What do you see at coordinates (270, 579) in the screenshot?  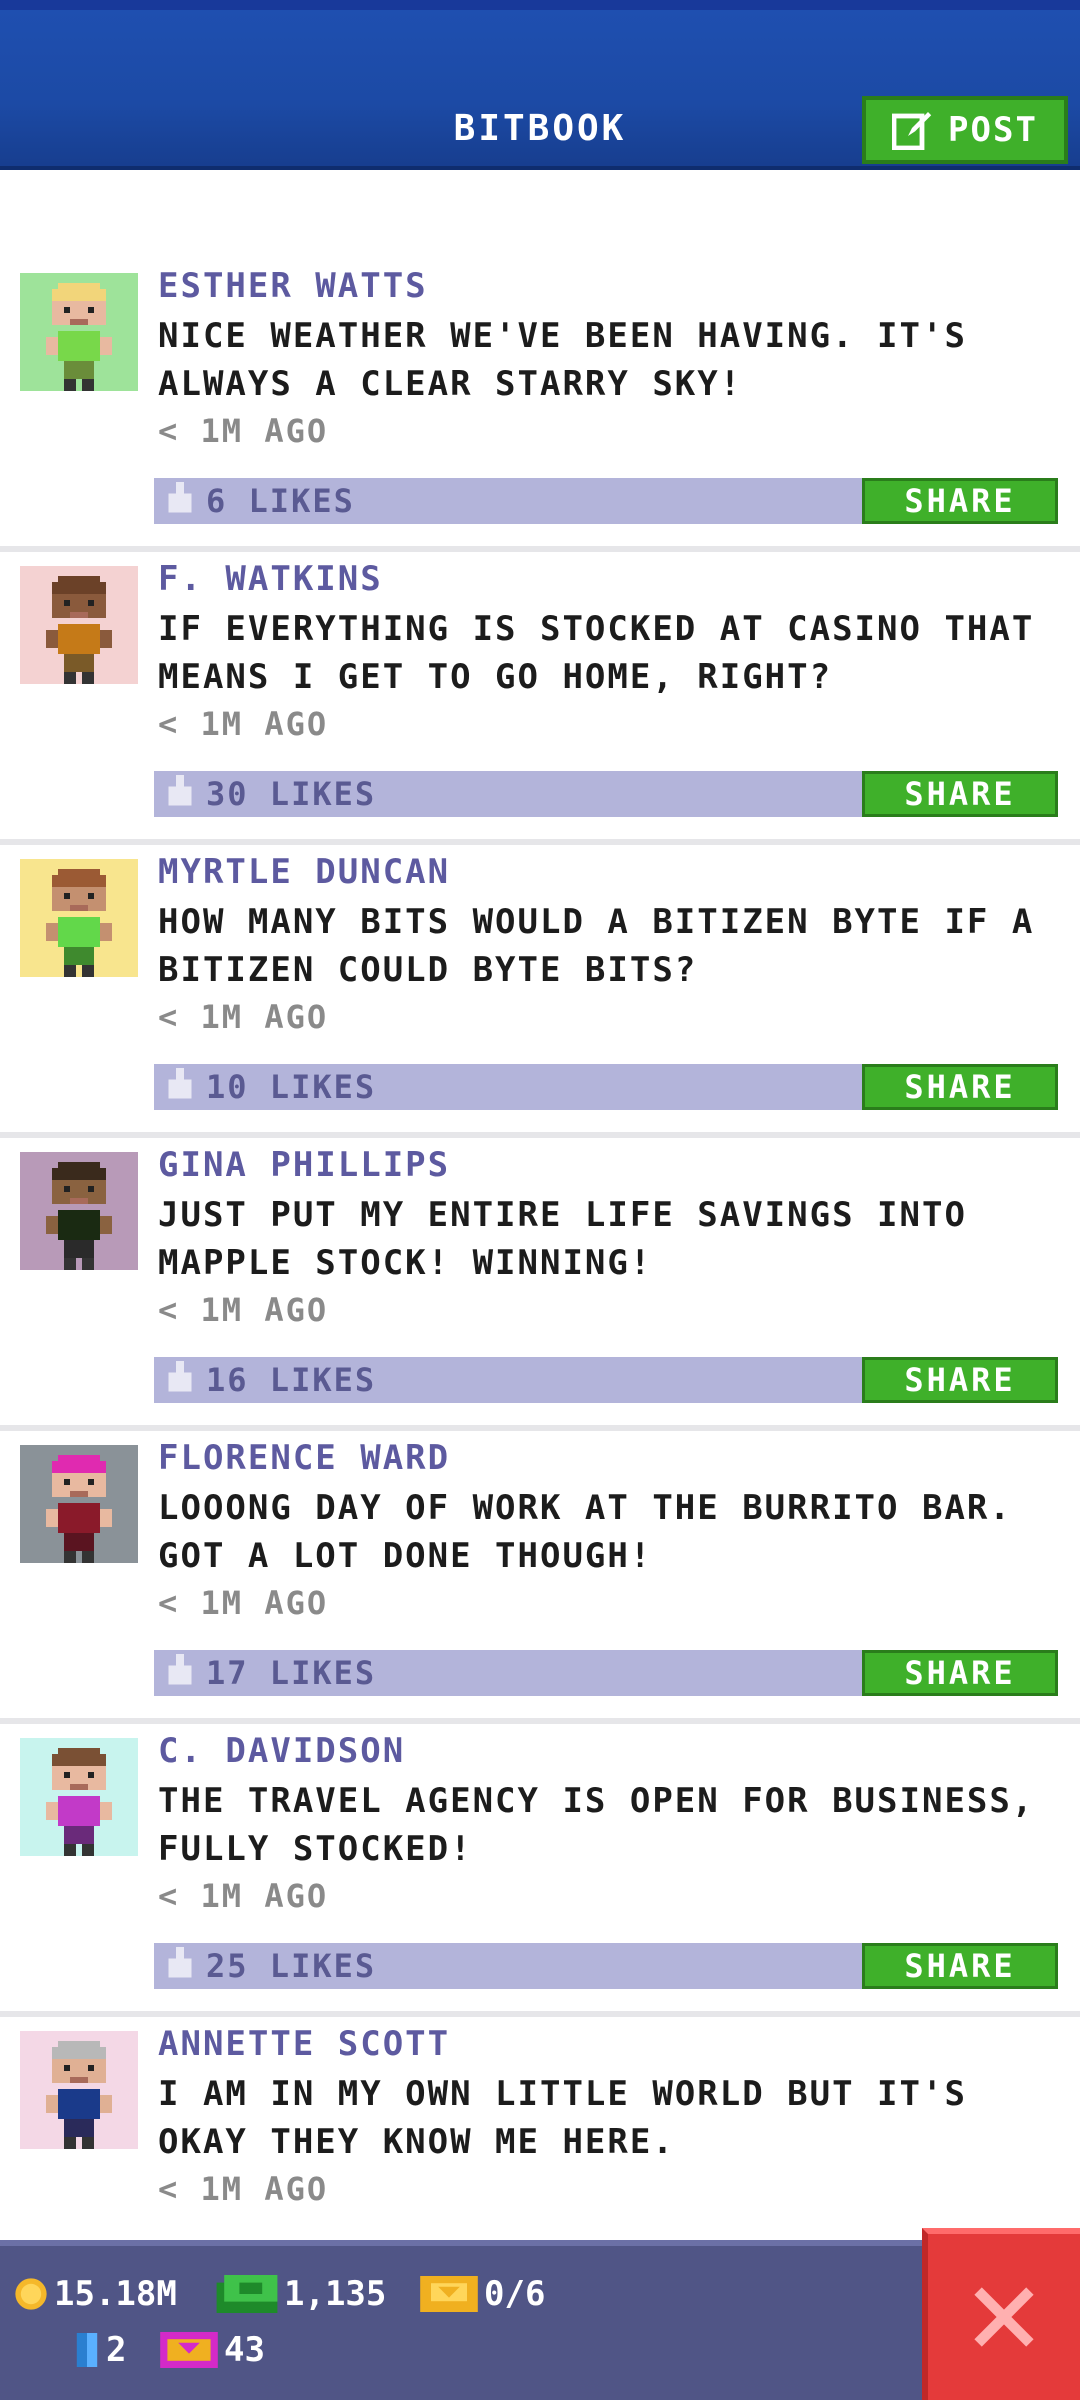 I see `post-author: F. WATKINS` at bounding box center [270, 579].